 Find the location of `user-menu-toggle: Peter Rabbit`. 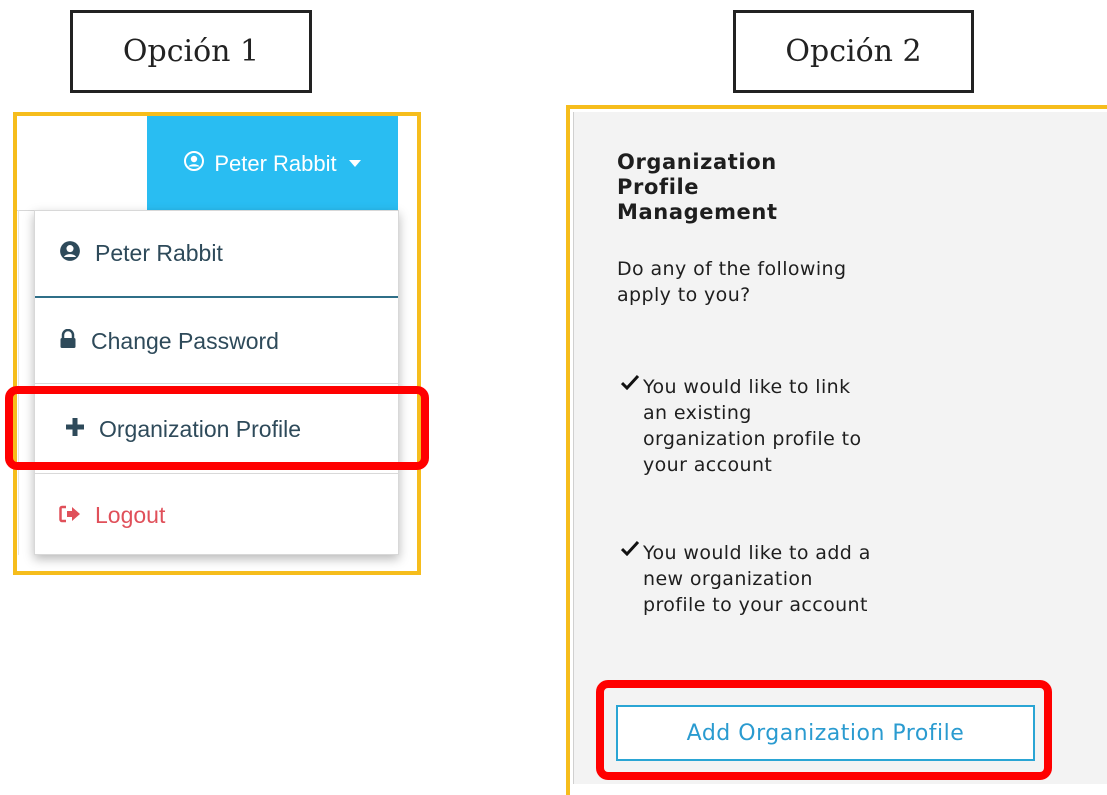

user-menu-toggle: Peter Rabbit is located at coordinates (272, 163).